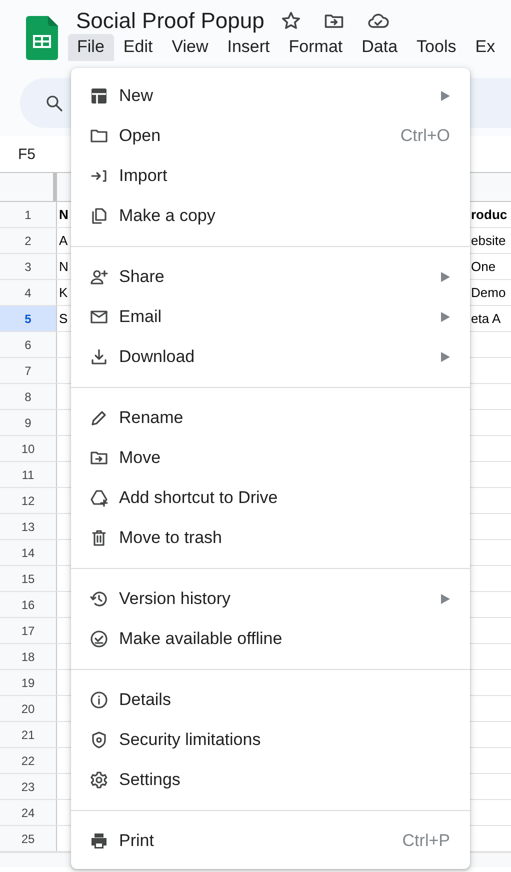 The image size is (511, 872). I want to click on name-box: F5, so click(27, 154).